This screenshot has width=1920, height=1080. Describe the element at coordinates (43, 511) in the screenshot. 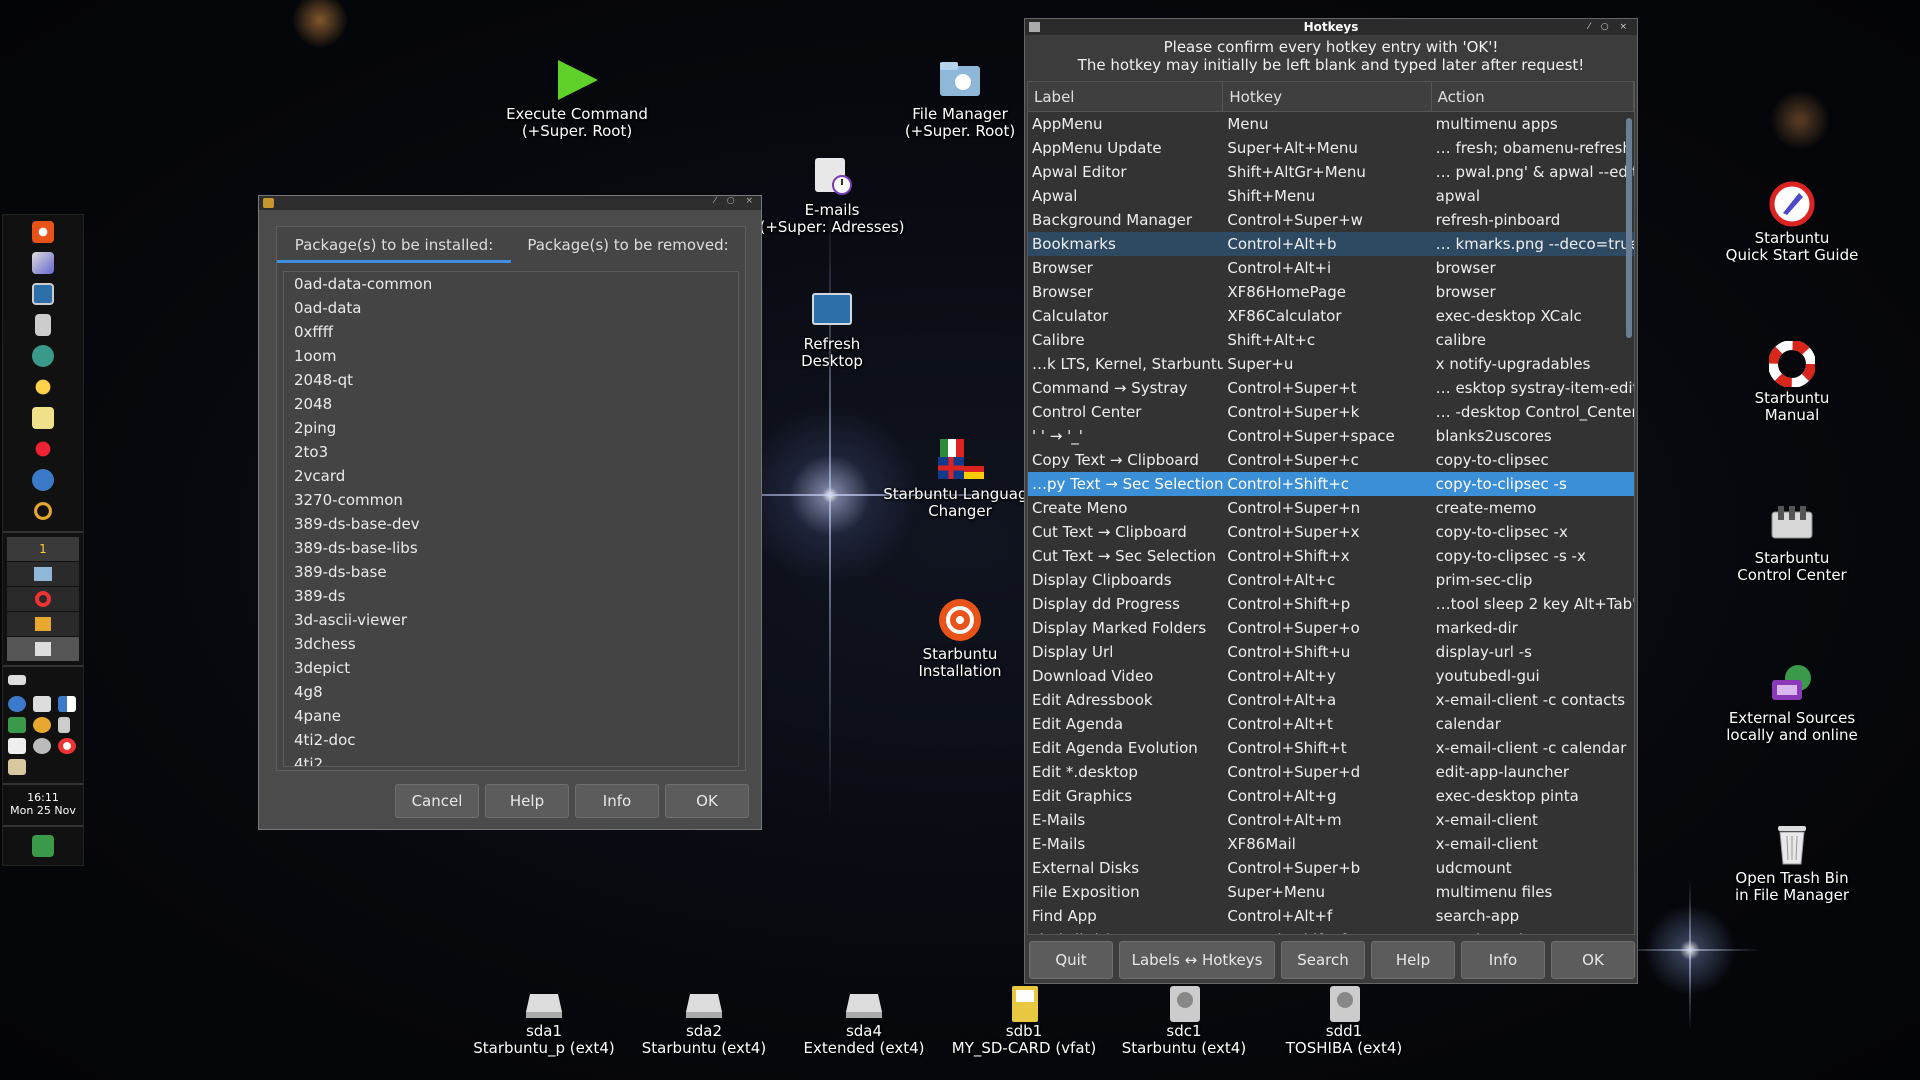

I see `search-panel-icon` at that location.